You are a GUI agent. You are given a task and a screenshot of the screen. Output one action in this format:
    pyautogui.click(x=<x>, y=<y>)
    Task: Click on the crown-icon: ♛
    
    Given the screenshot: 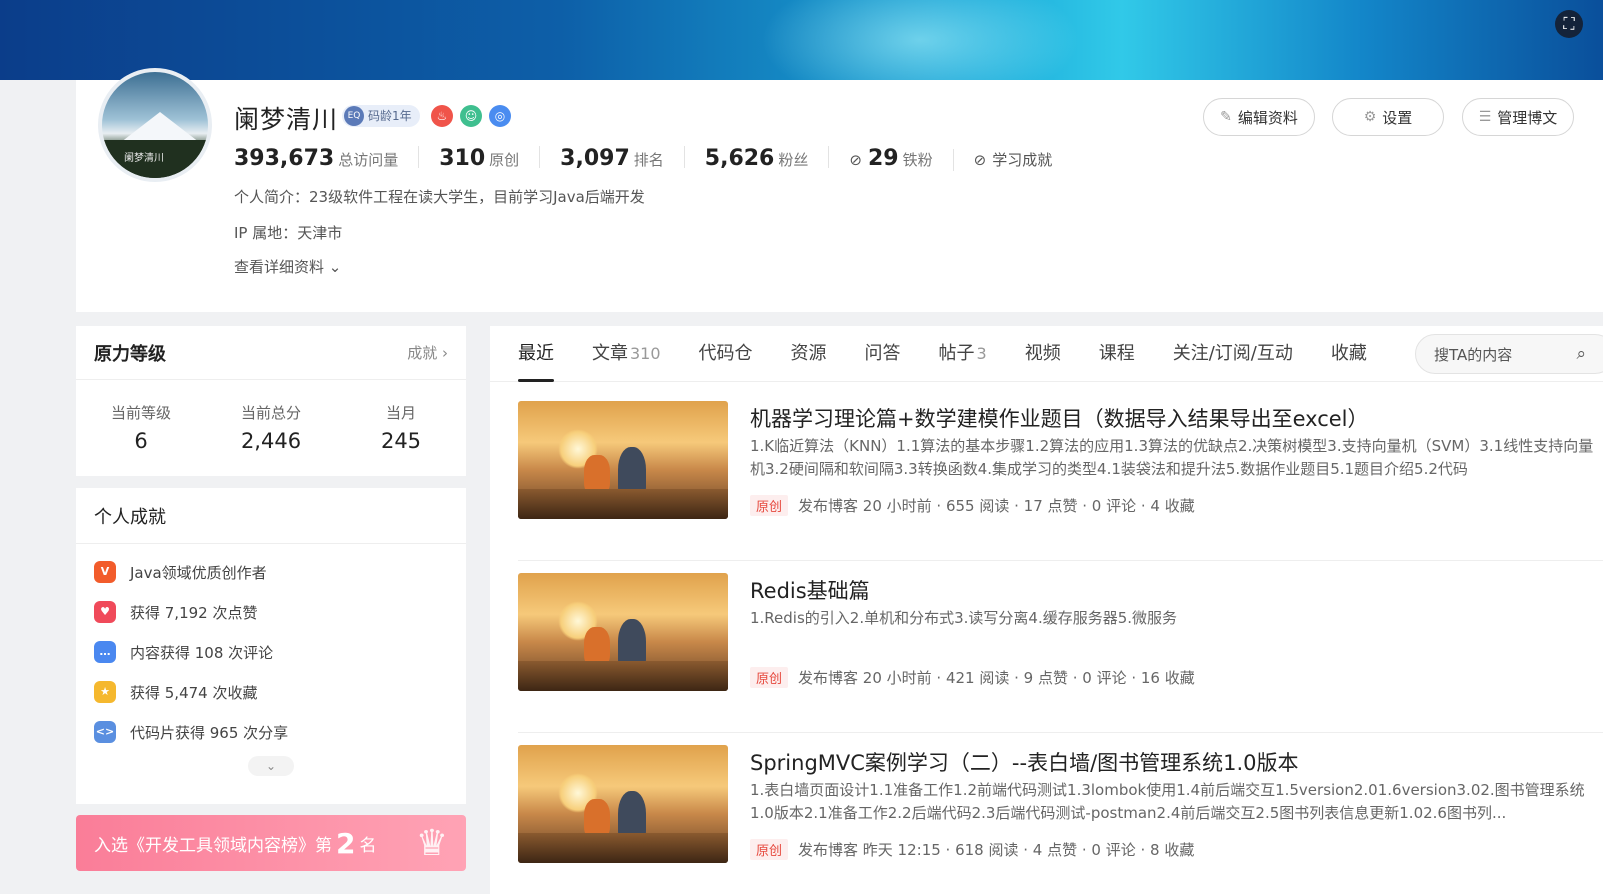 What is the action you would take?
    pyautogui.click(x=431, y=843)
    